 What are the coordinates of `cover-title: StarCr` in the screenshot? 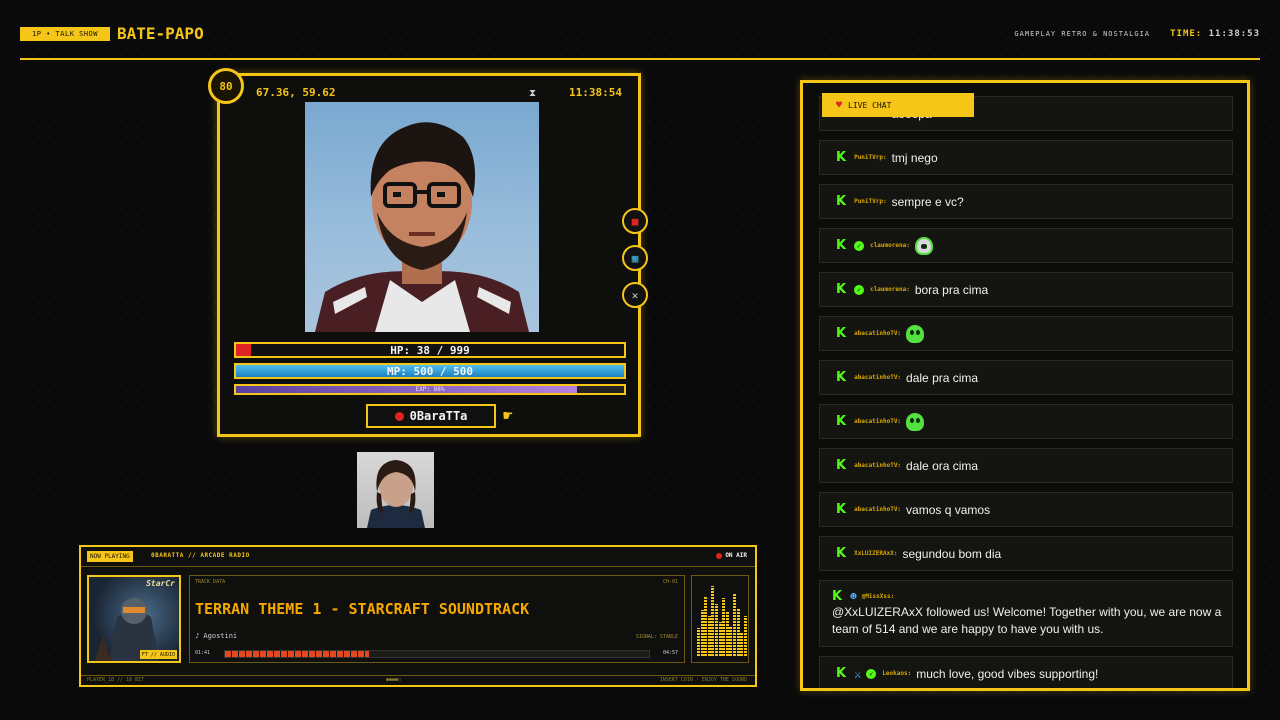 It's located at (160, 583).